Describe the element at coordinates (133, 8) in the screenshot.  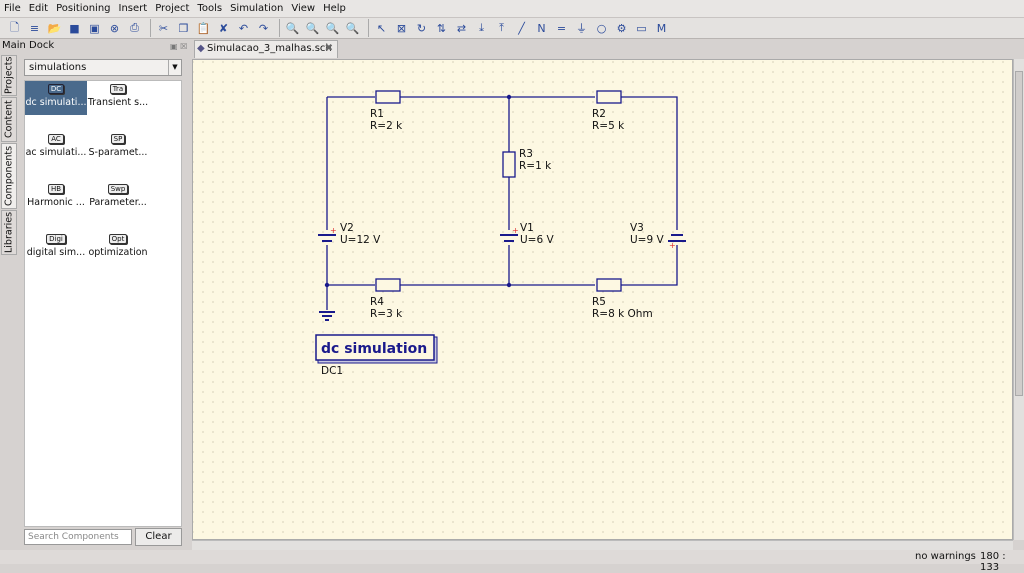
I see `menu-insert: Insert` at that location.